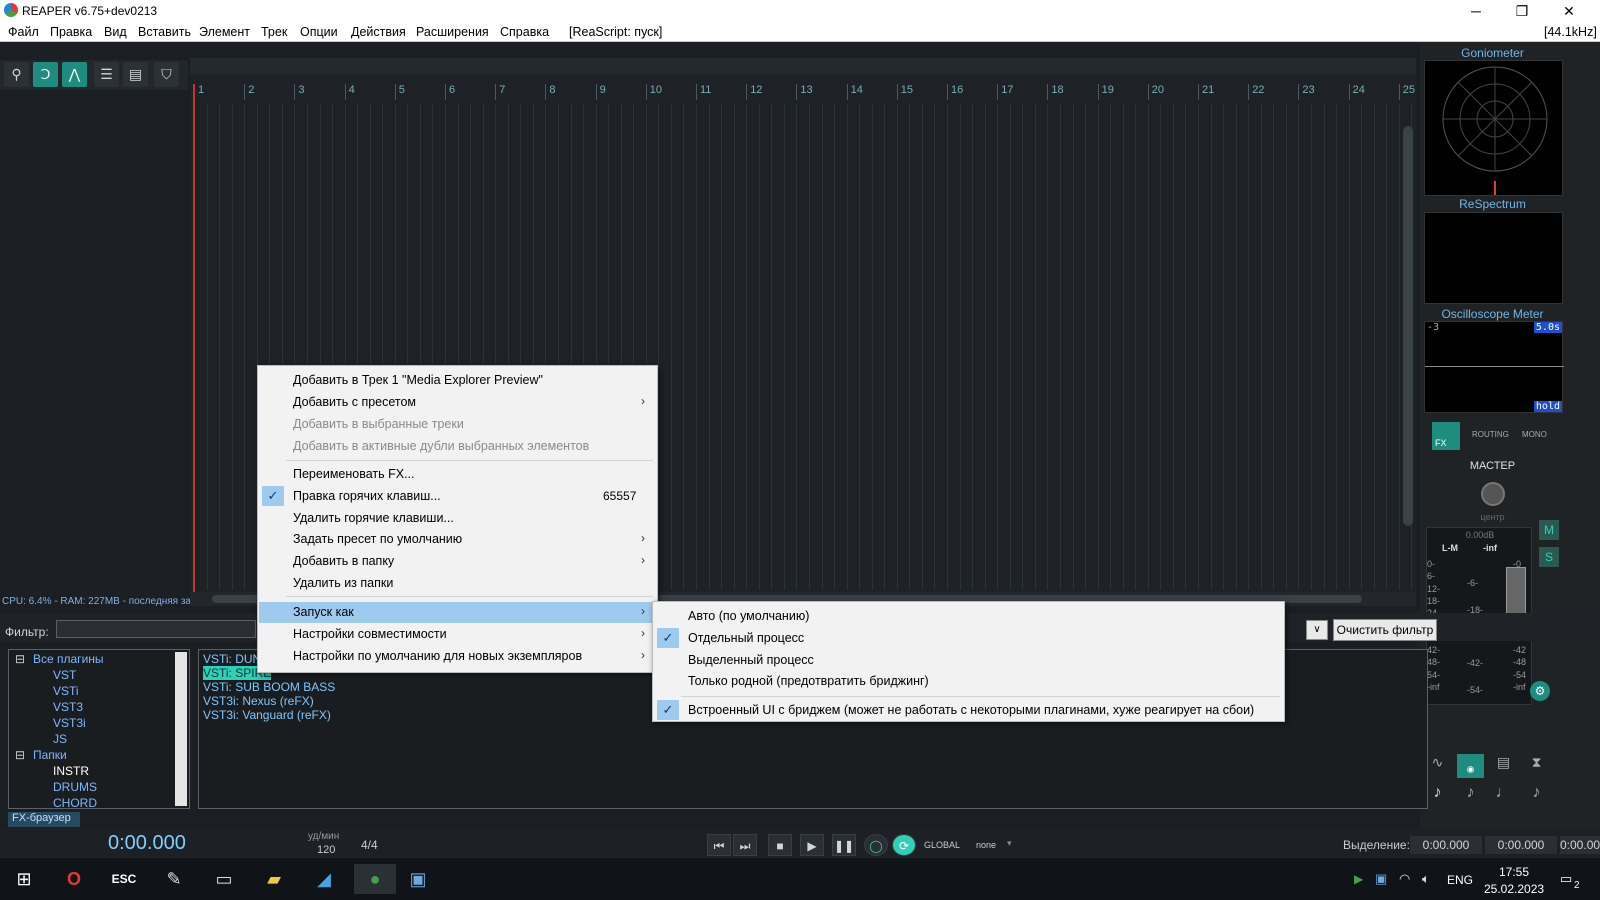 Image resolution: width=1600 pixels, height=900 pixels. I want to click on automation-dropdown-icon: ▾, so click(1009, 843).